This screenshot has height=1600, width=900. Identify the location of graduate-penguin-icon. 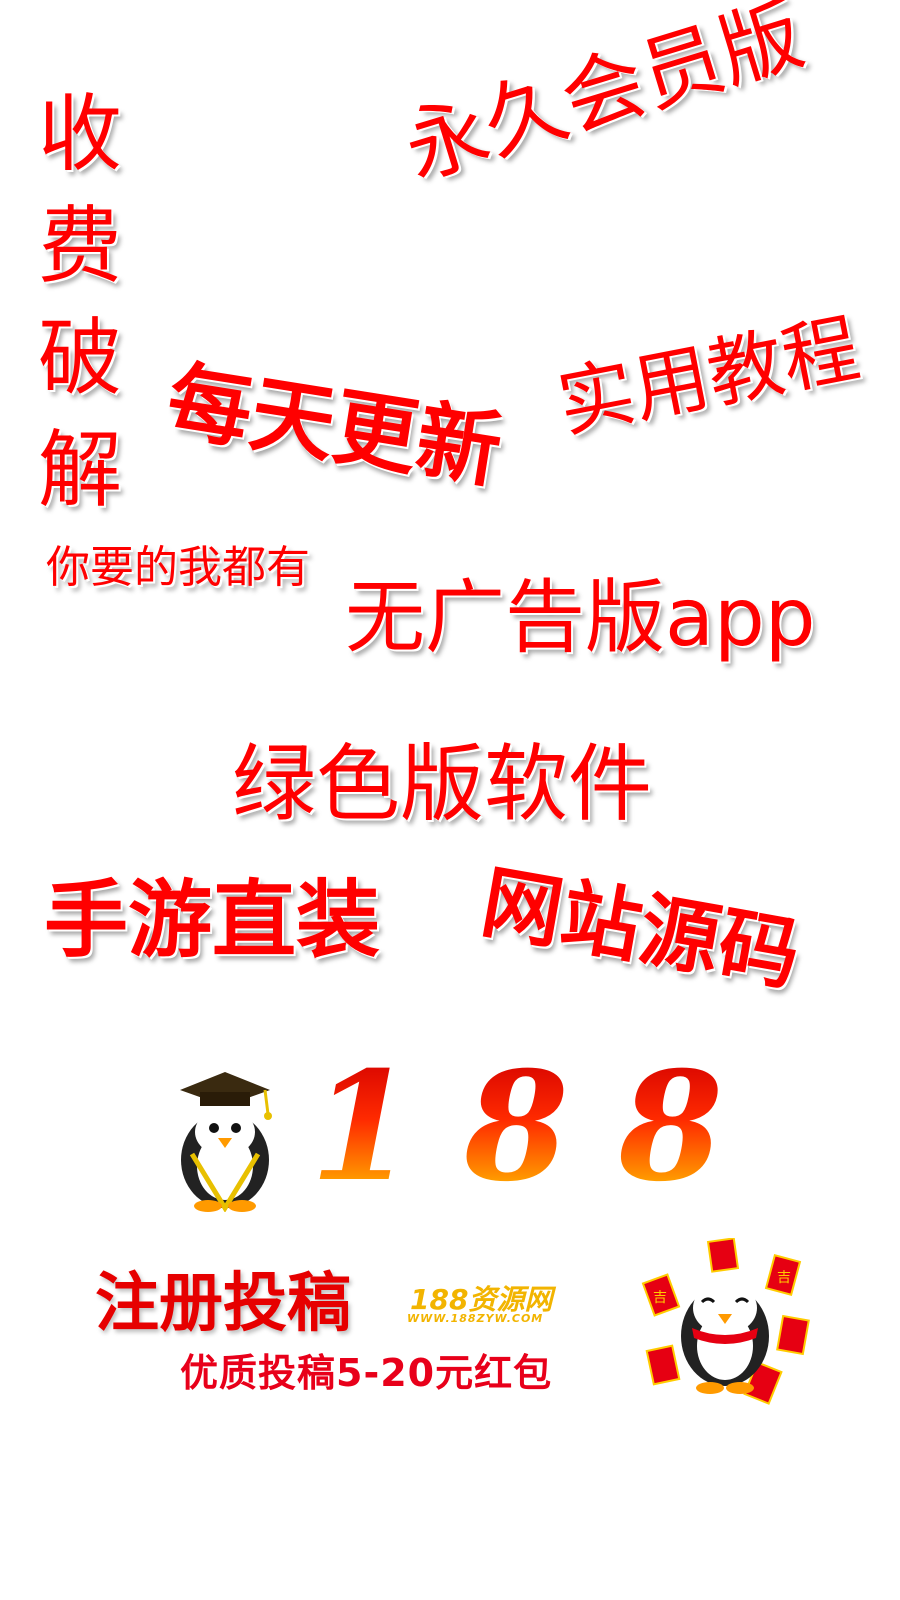
(226, 1142).